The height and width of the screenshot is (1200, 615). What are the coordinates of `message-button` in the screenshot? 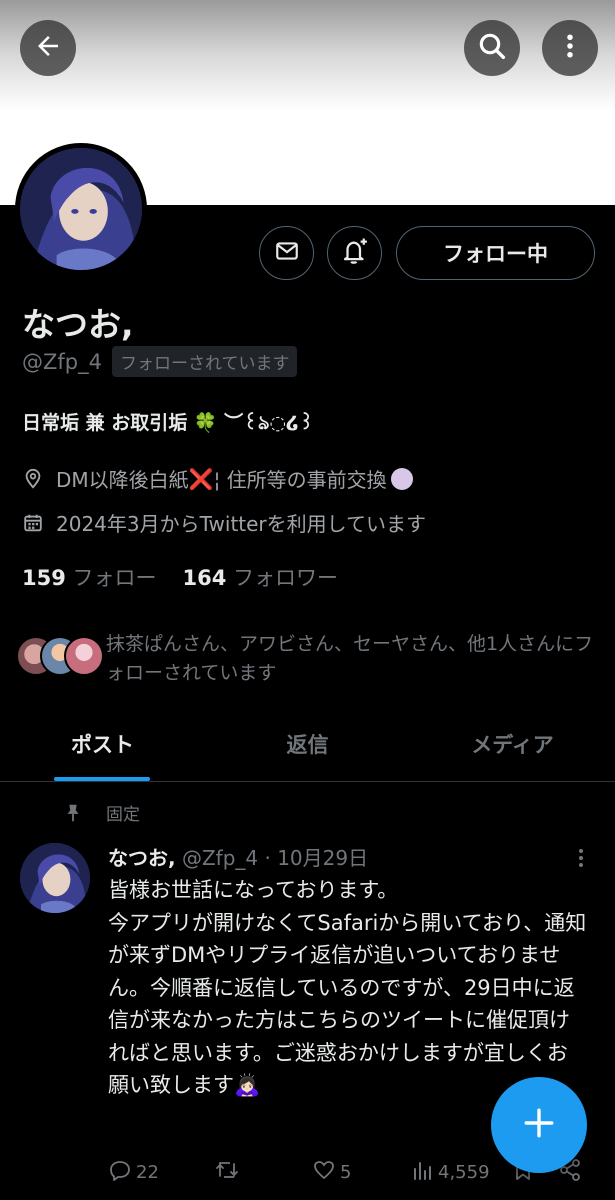 It's located at (286, 253).